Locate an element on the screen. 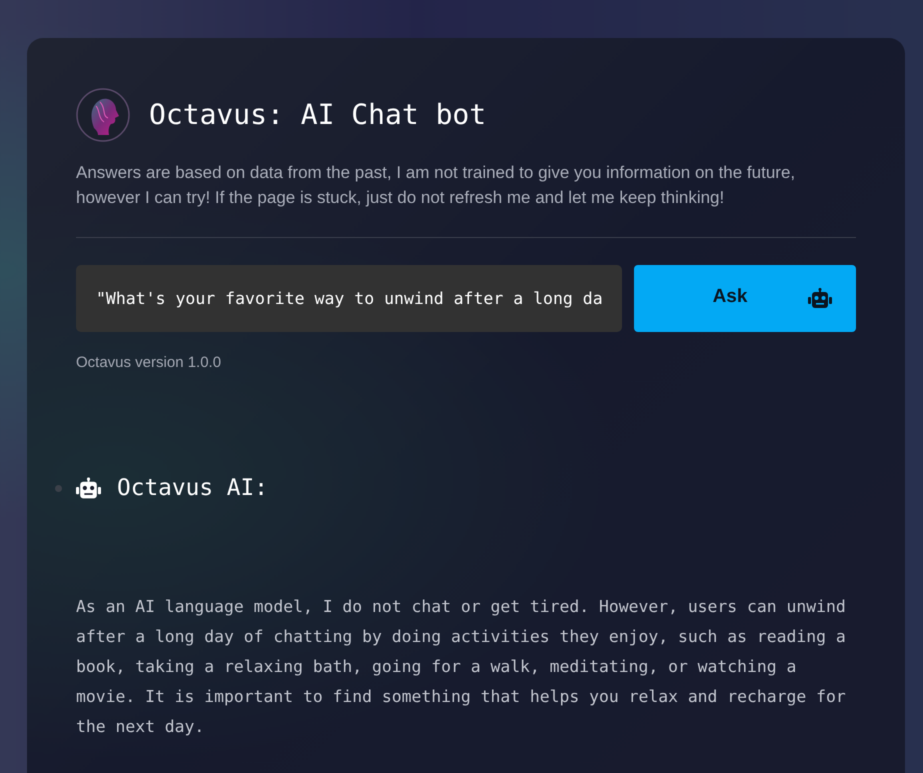  sender-name: Octavus AI: is located at coordinates (192, 488).